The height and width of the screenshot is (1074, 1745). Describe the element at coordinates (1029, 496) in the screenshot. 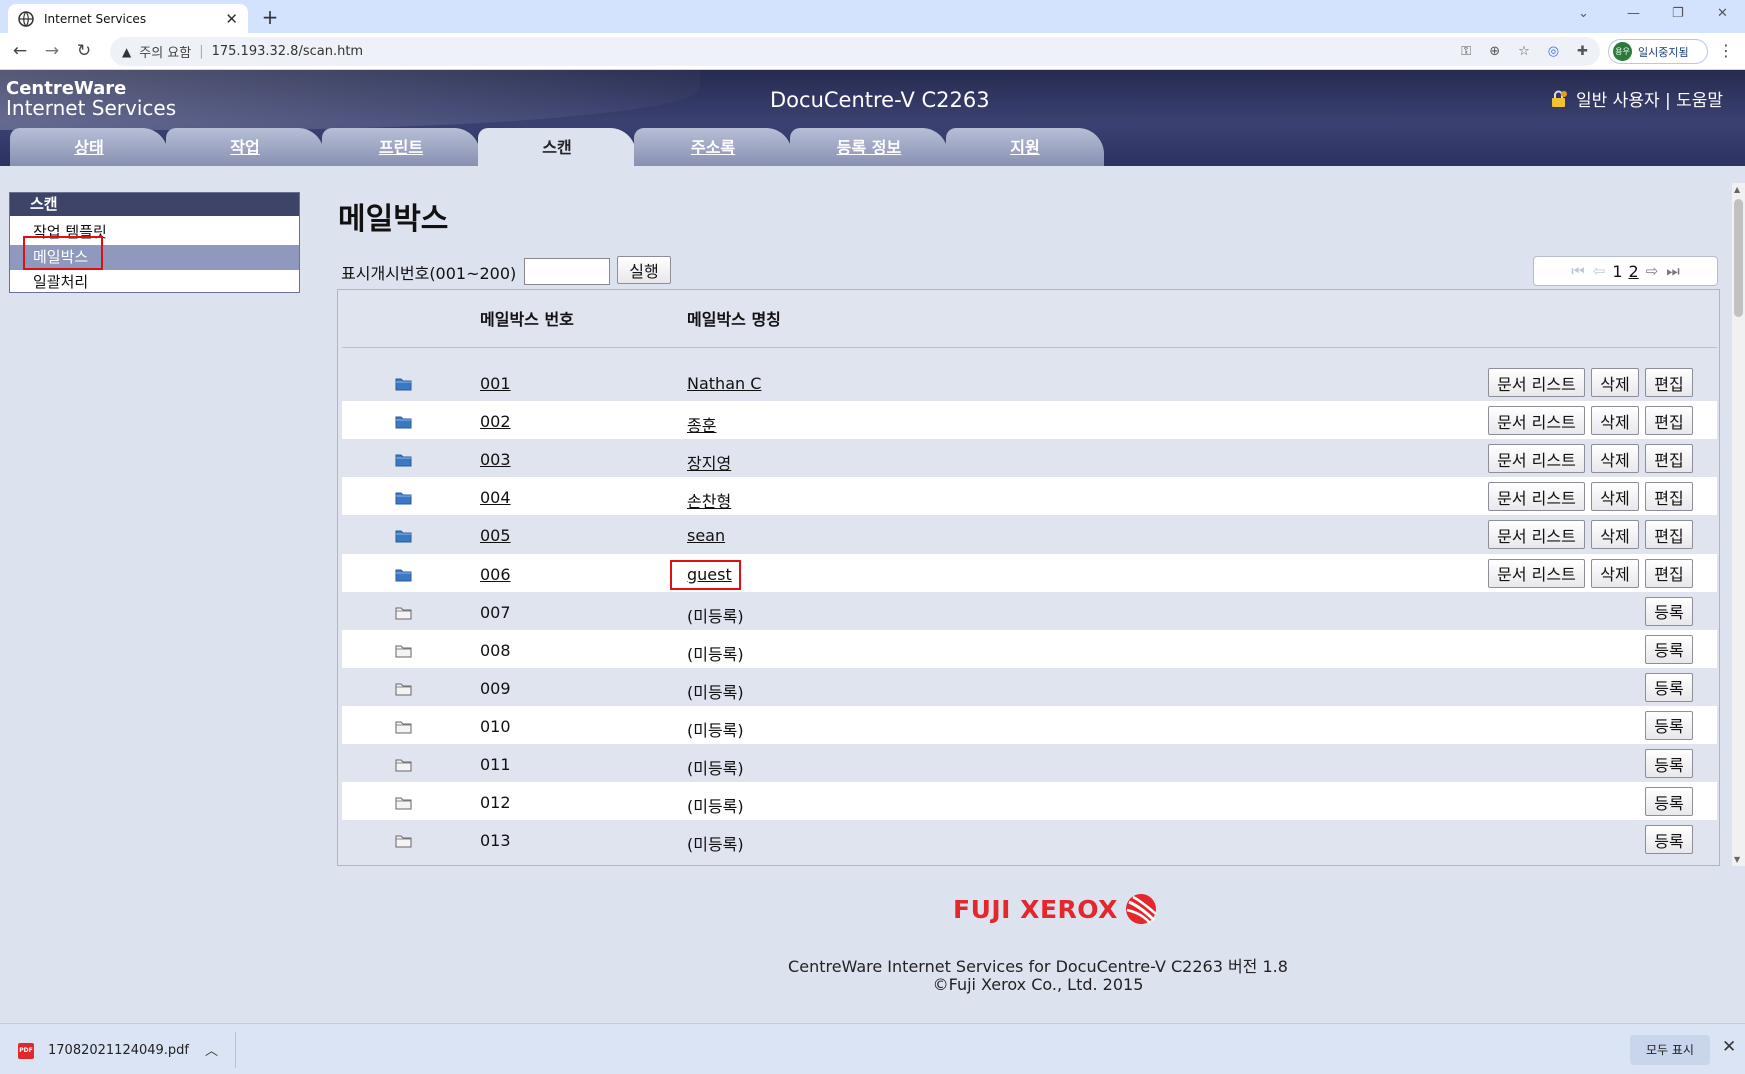

I see `mailbox-row: 004 손찬형 문서 리스트 삭제 편집` at that location.